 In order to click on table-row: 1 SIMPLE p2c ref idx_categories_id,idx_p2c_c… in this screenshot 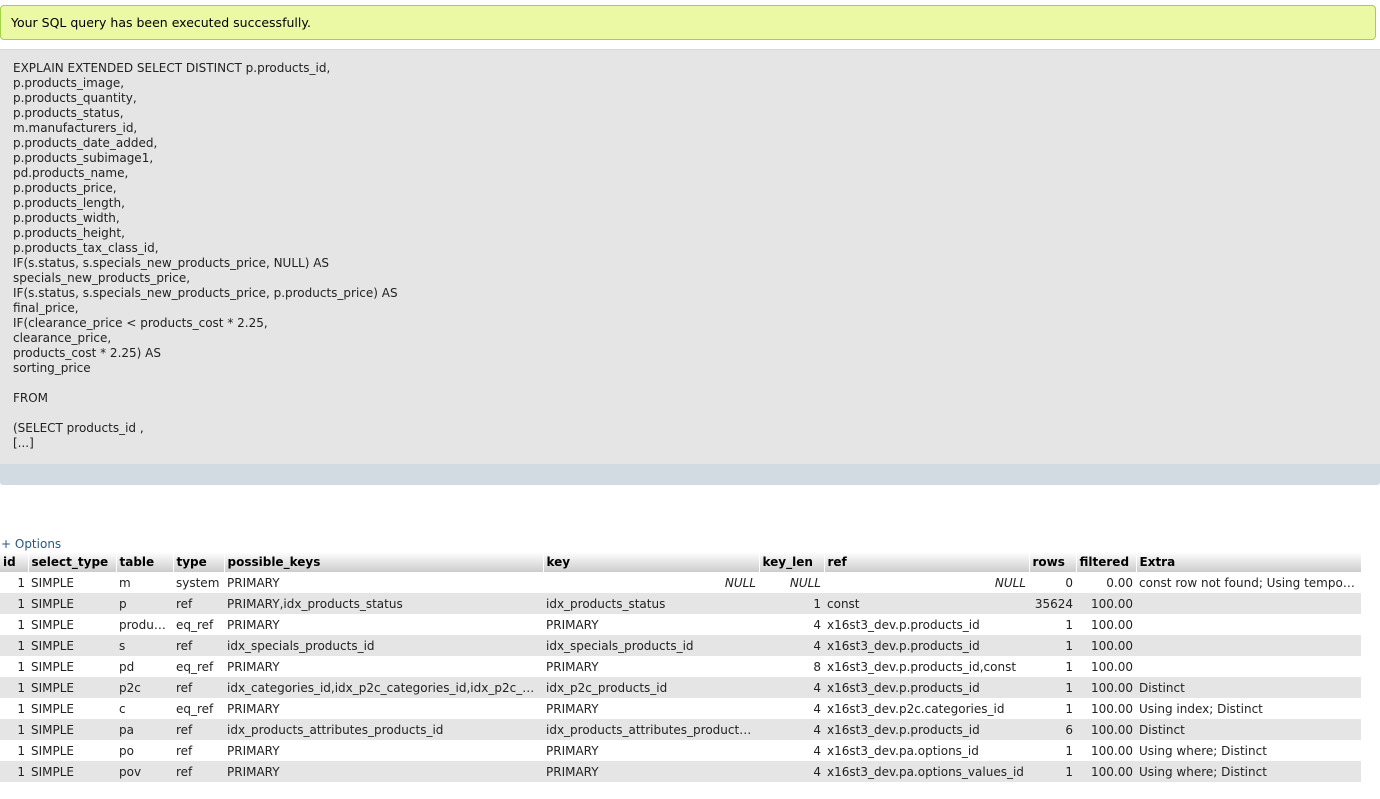, I will do `click(680, 687)`.